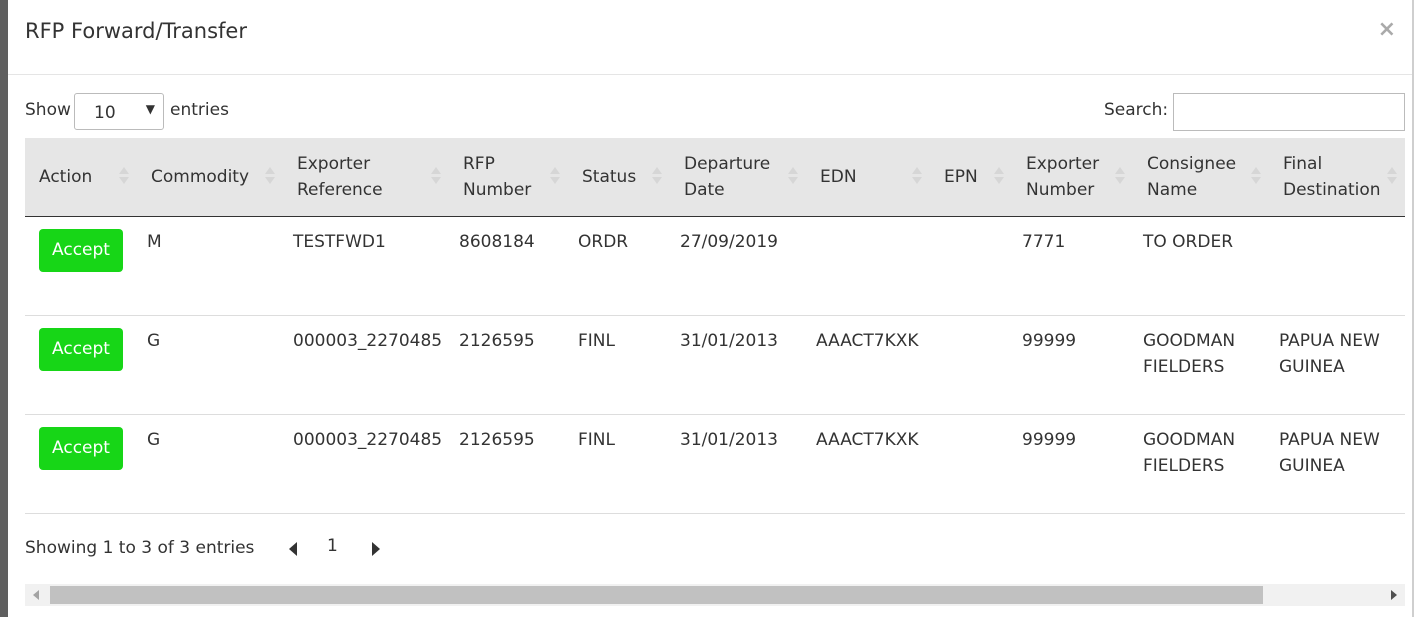  Describe the element at coordinates (332, 546) in the screenshot. I see `page-button-current: 1` at that location.